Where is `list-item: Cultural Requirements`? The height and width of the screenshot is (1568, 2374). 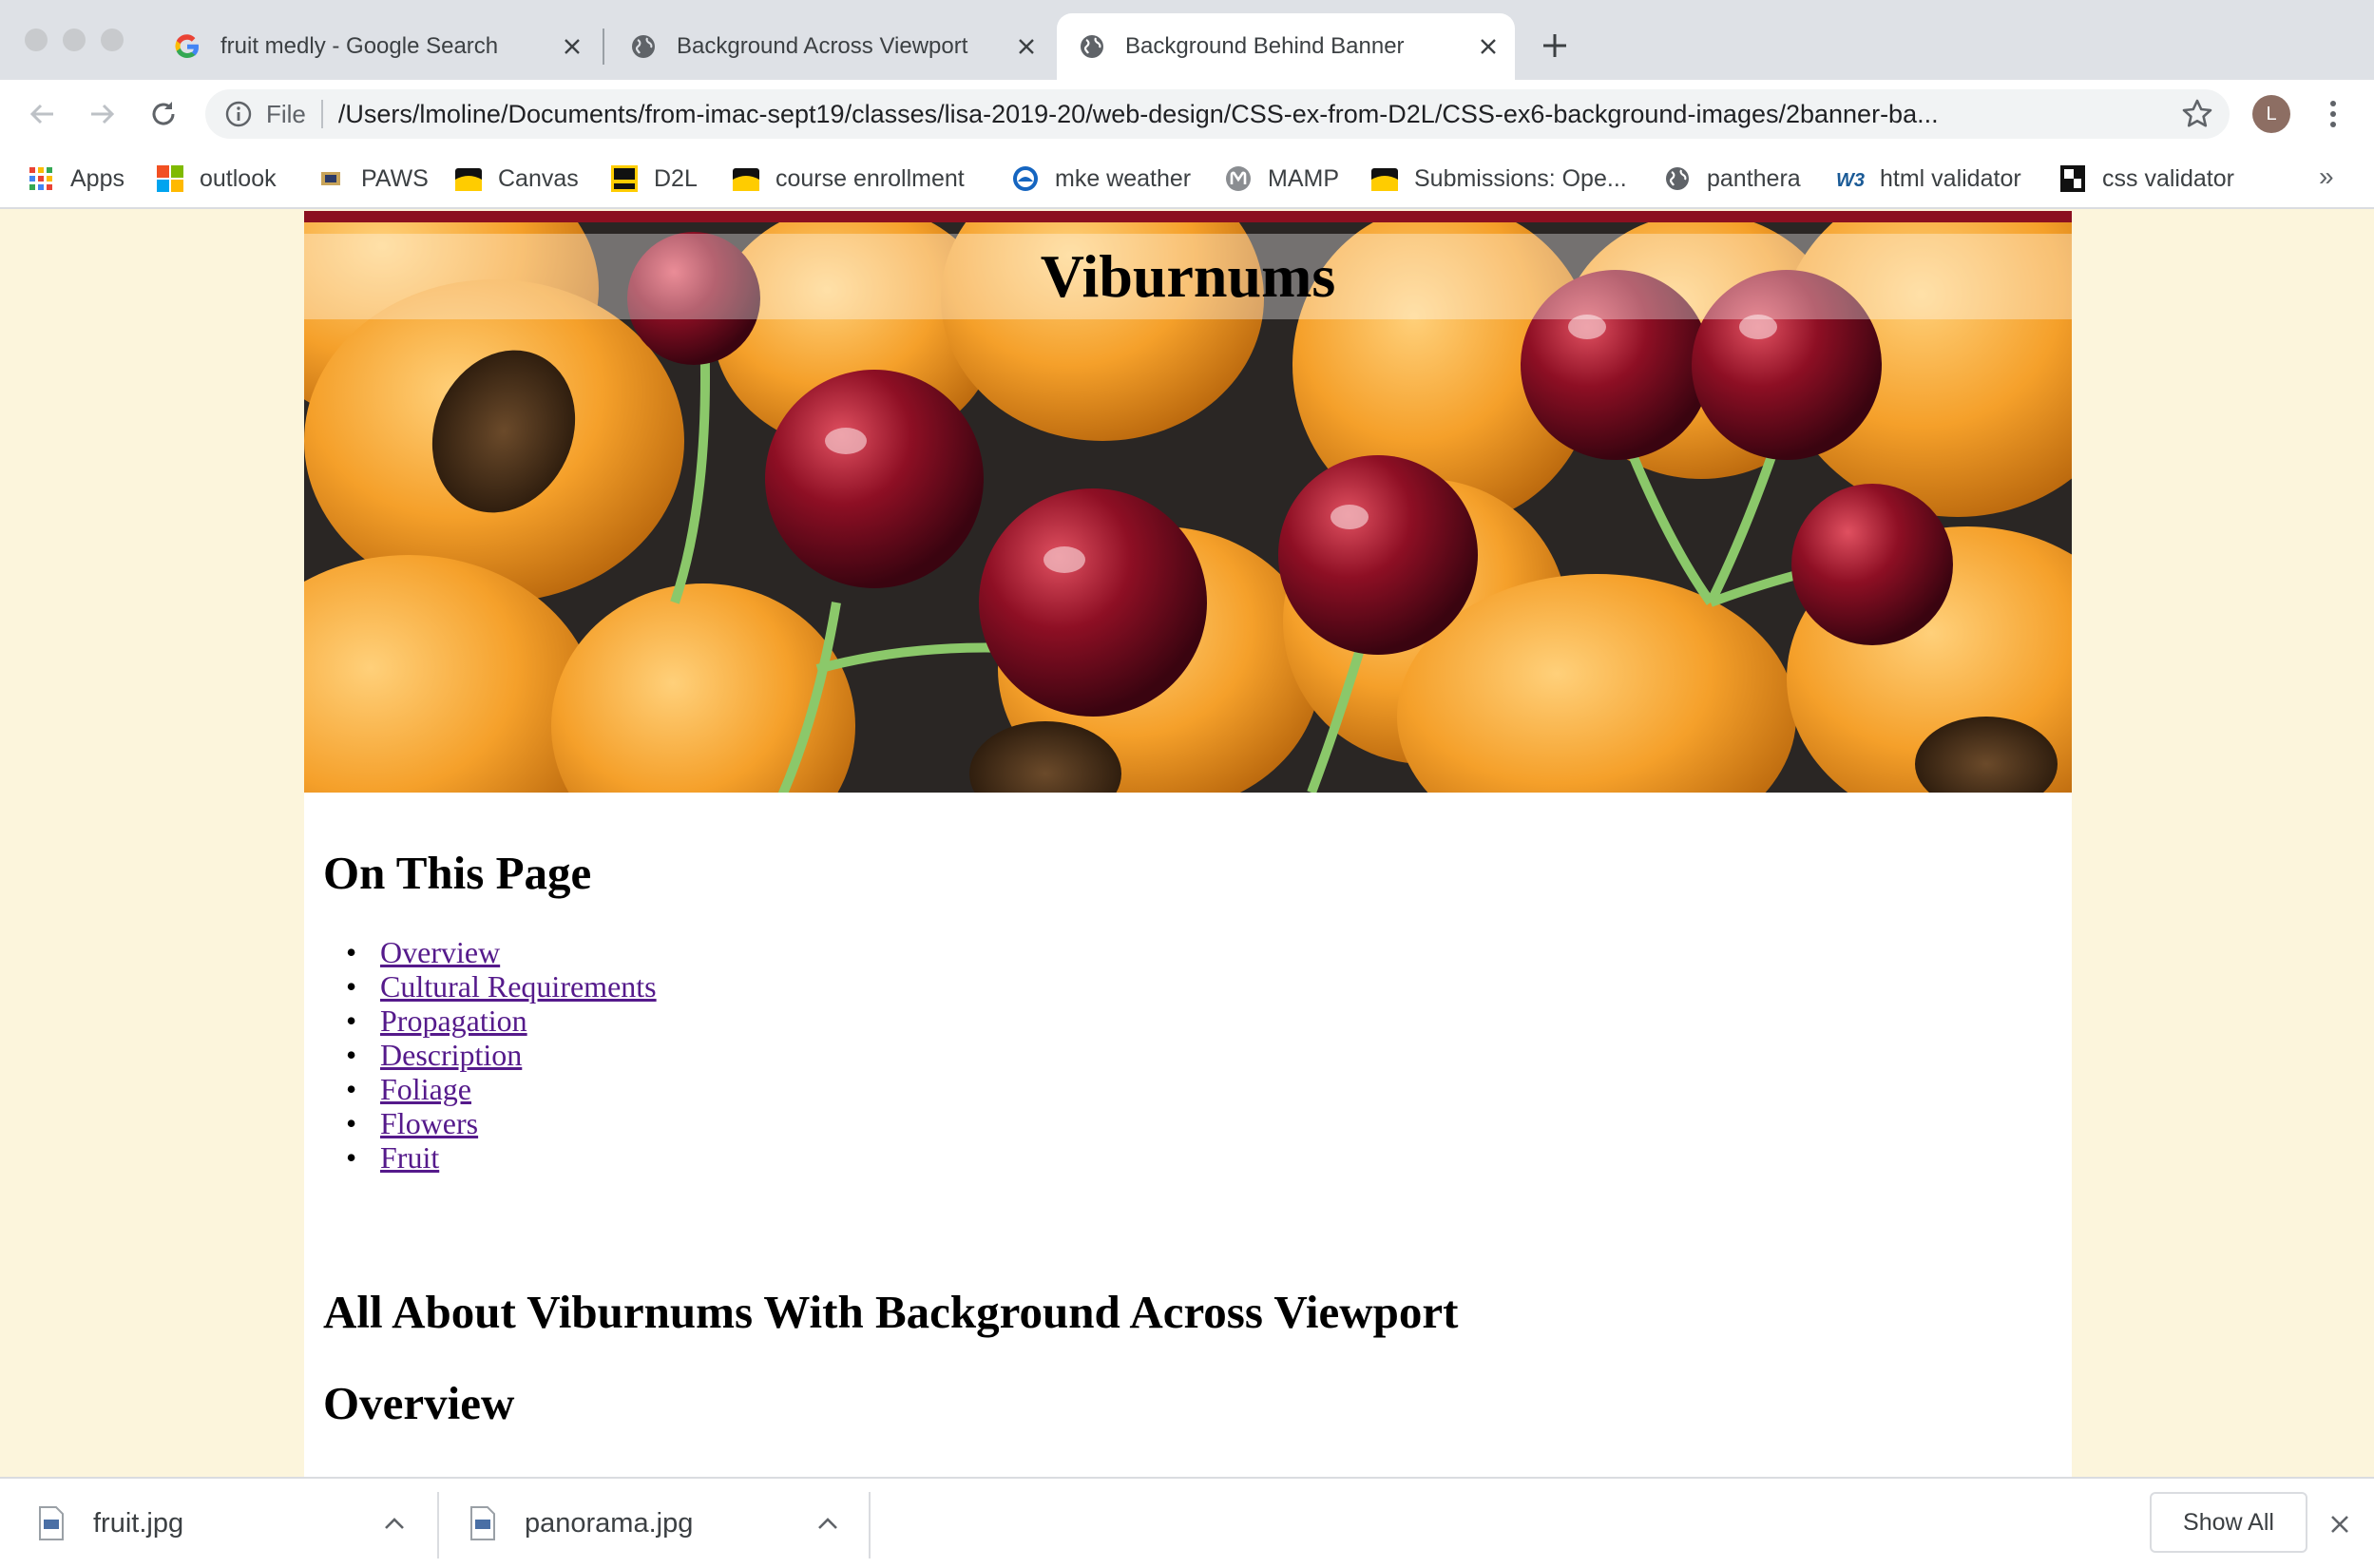 list-item: Cultural Requirements is located at coordinates (501, 987).